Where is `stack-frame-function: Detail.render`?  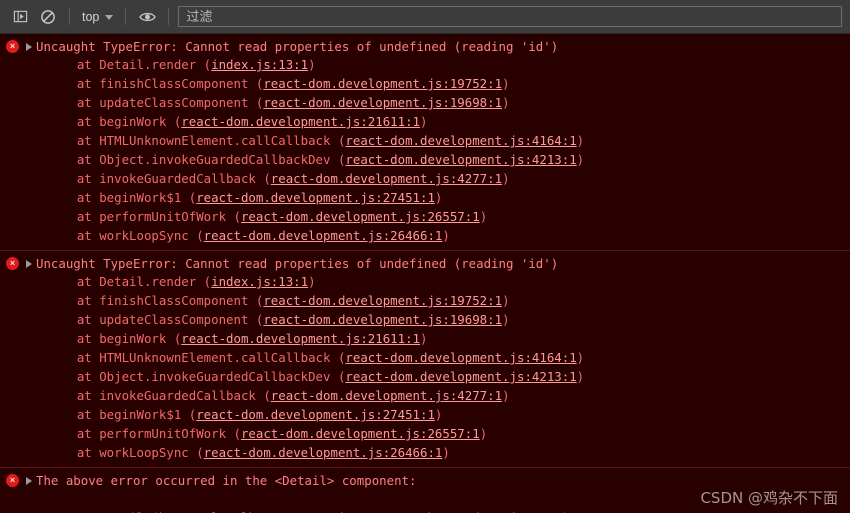 stack-frame-function: Detail.render is located at coordinates (148, 281).